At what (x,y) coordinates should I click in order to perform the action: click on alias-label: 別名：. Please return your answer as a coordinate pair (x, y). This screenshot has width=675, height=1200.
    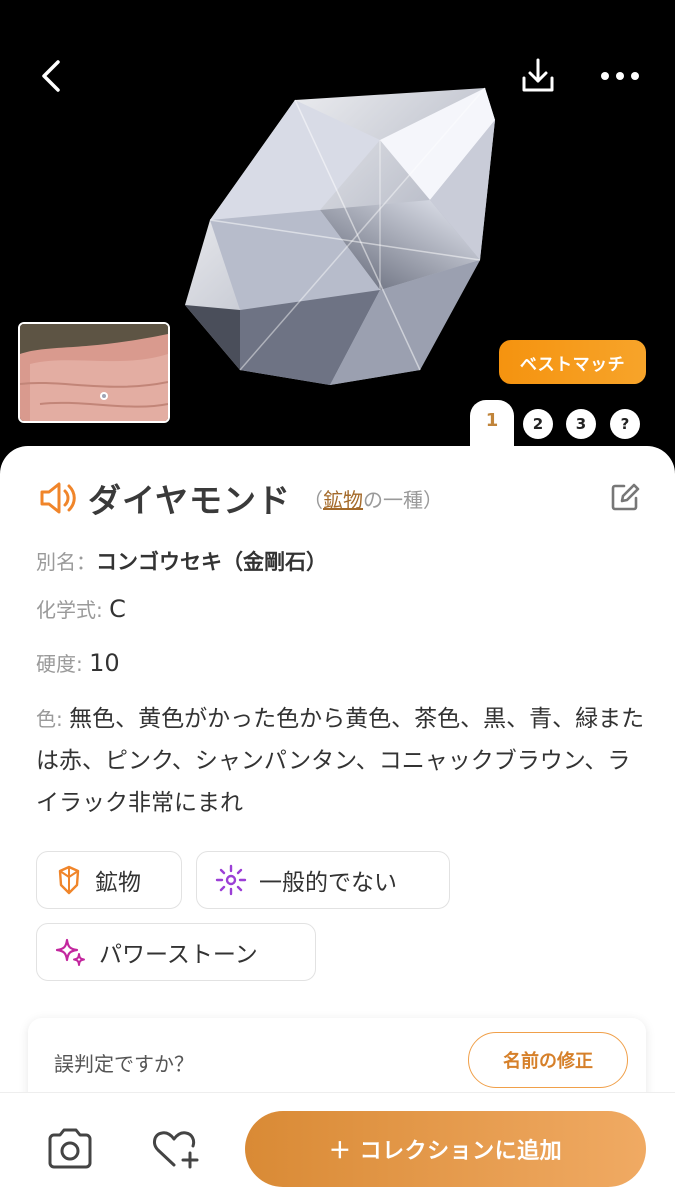
    Looking at the image, I should click on (66, 562).